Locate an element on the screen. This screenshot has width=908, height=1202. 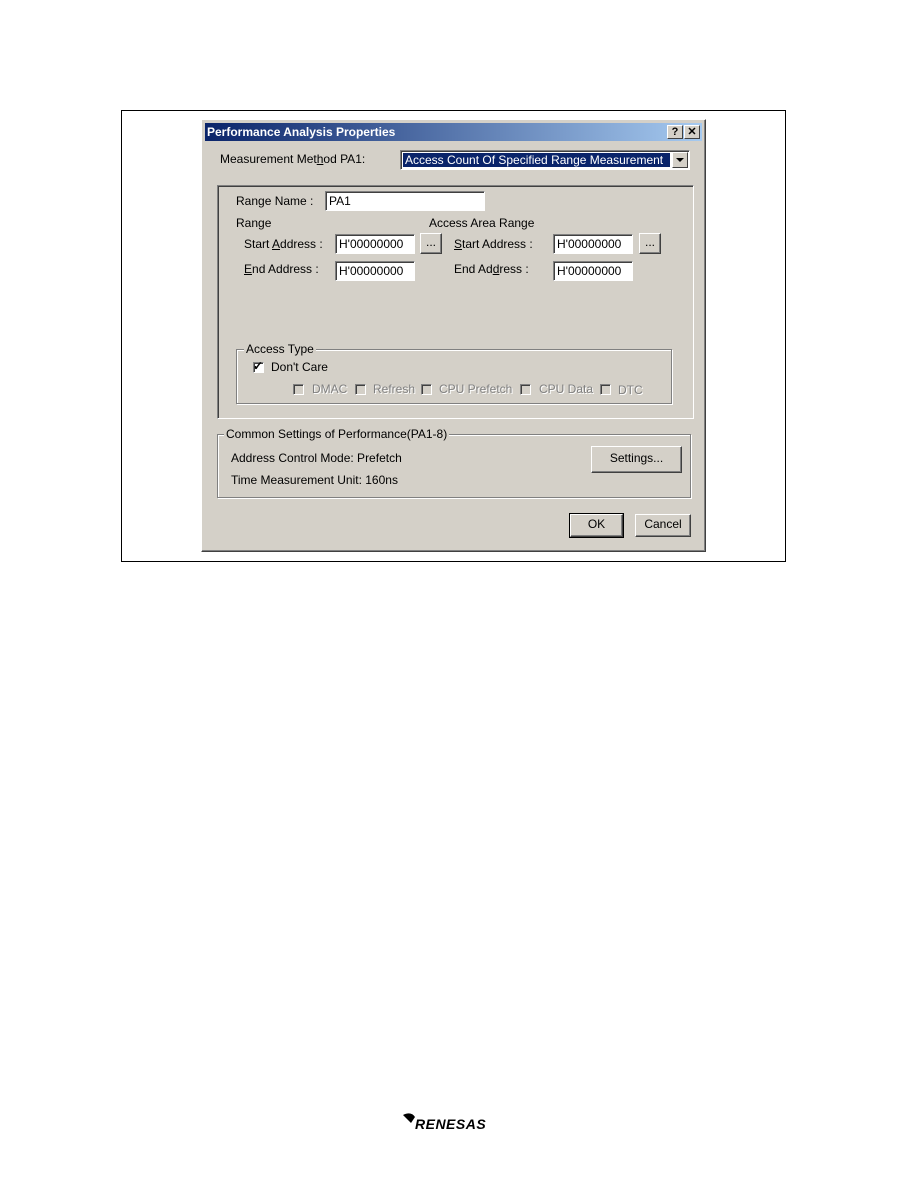
range-start-address-label: Start Address : is located at coordinates (283, 244).